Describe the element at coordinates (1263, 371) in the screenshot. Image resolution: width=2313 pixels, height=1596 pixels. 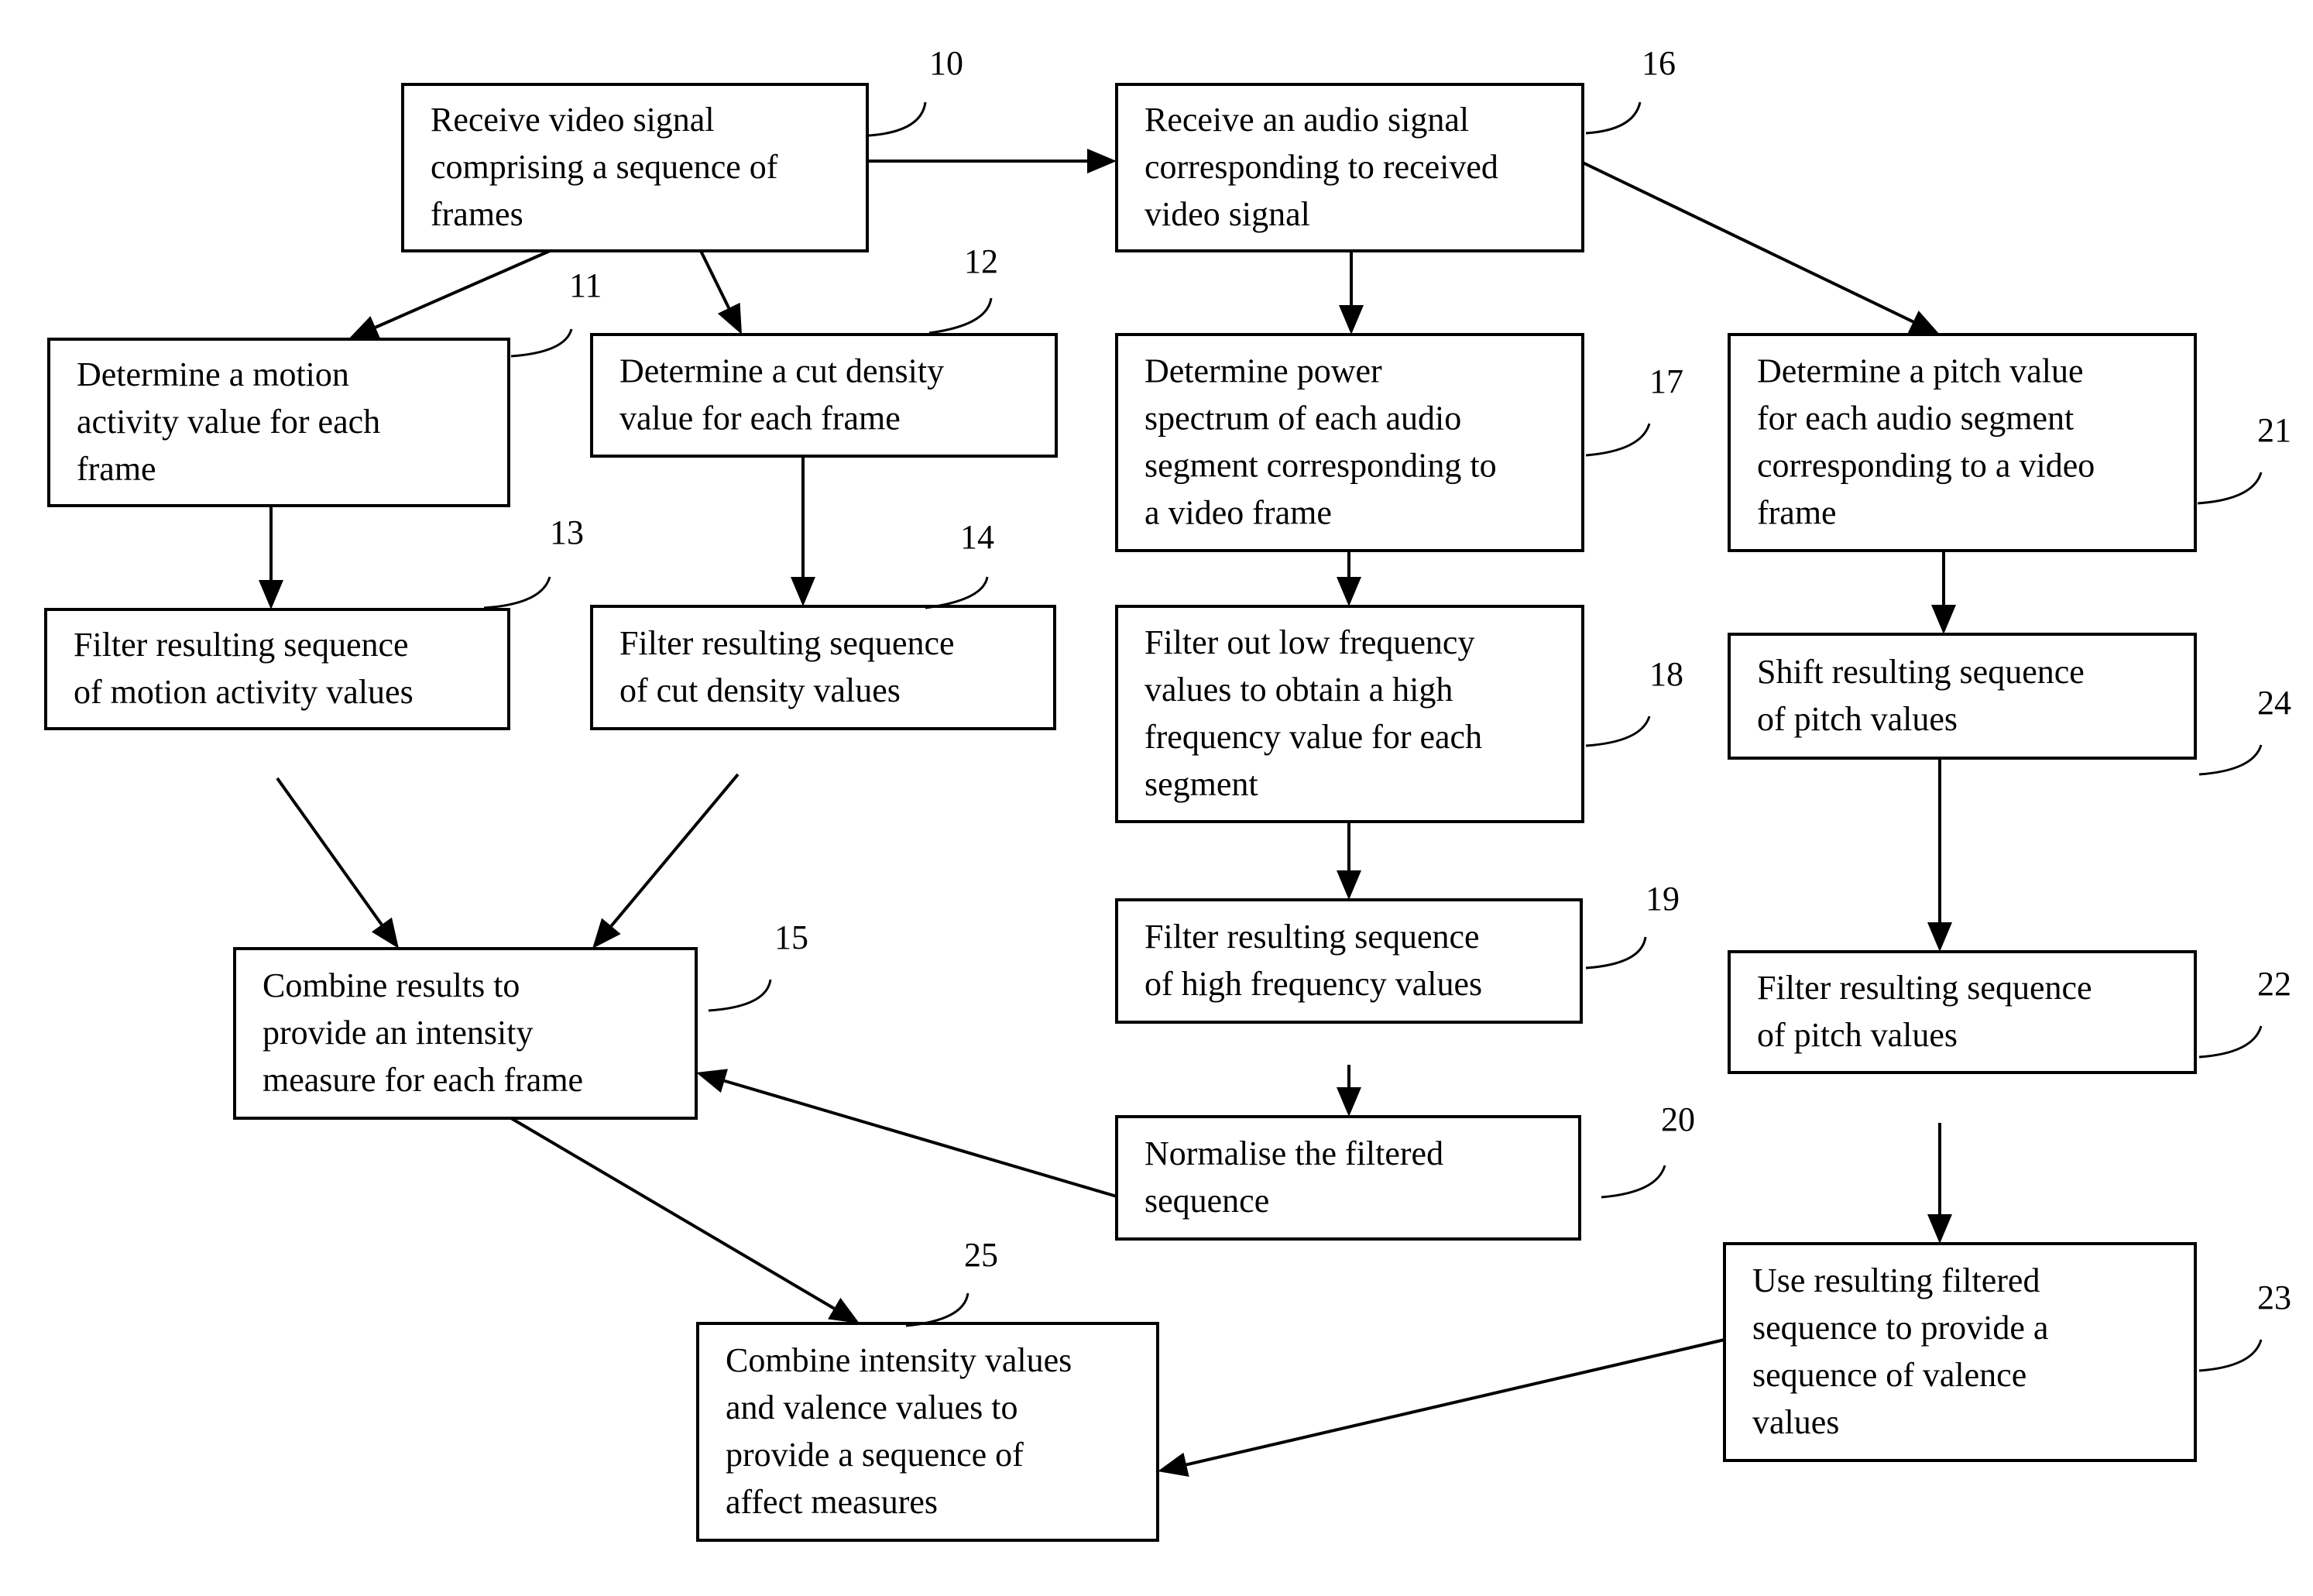
I see `step-text-line: Determine power` at that location.